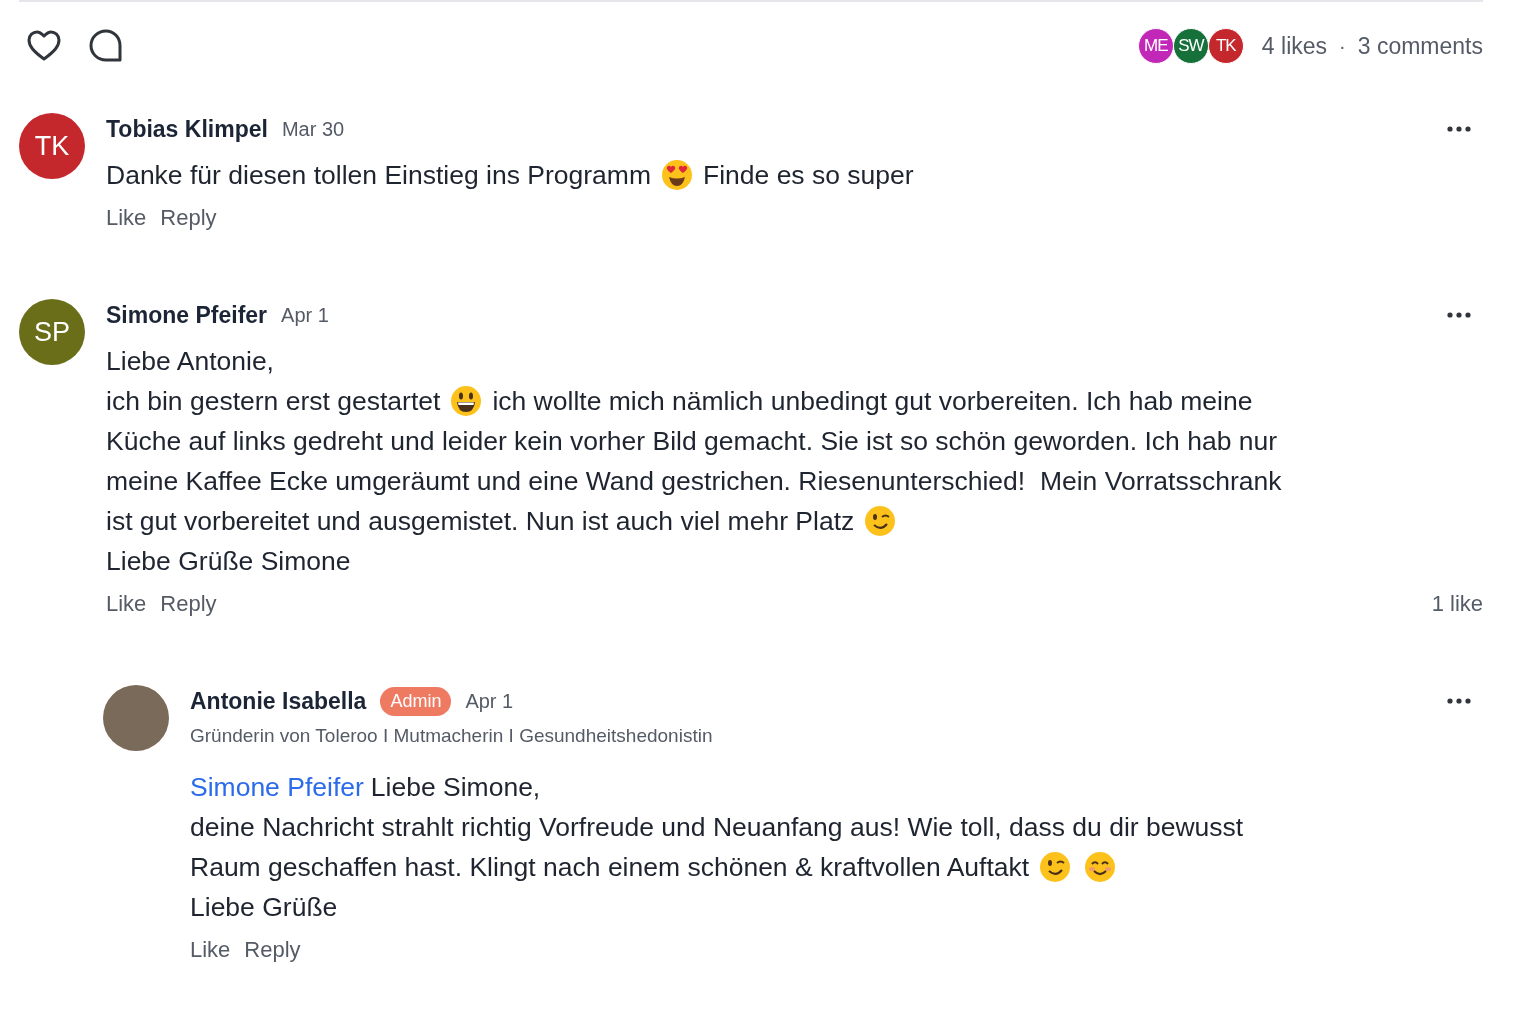 This screenshot has width=1518, height=1028. I want to click on mention-link: Simone Pfeifer, so click(277, 787).